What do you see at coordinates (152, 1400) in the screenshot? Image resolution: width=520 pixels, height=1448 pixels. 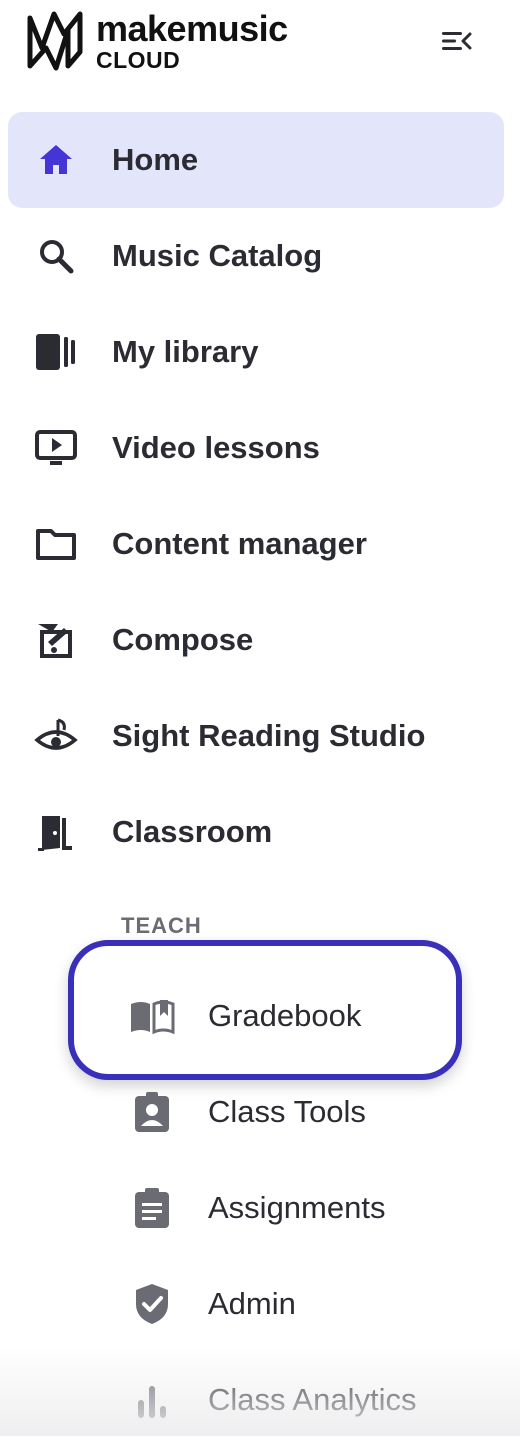 I see `bar-chart-icon` at bounding box center [152, 1400].